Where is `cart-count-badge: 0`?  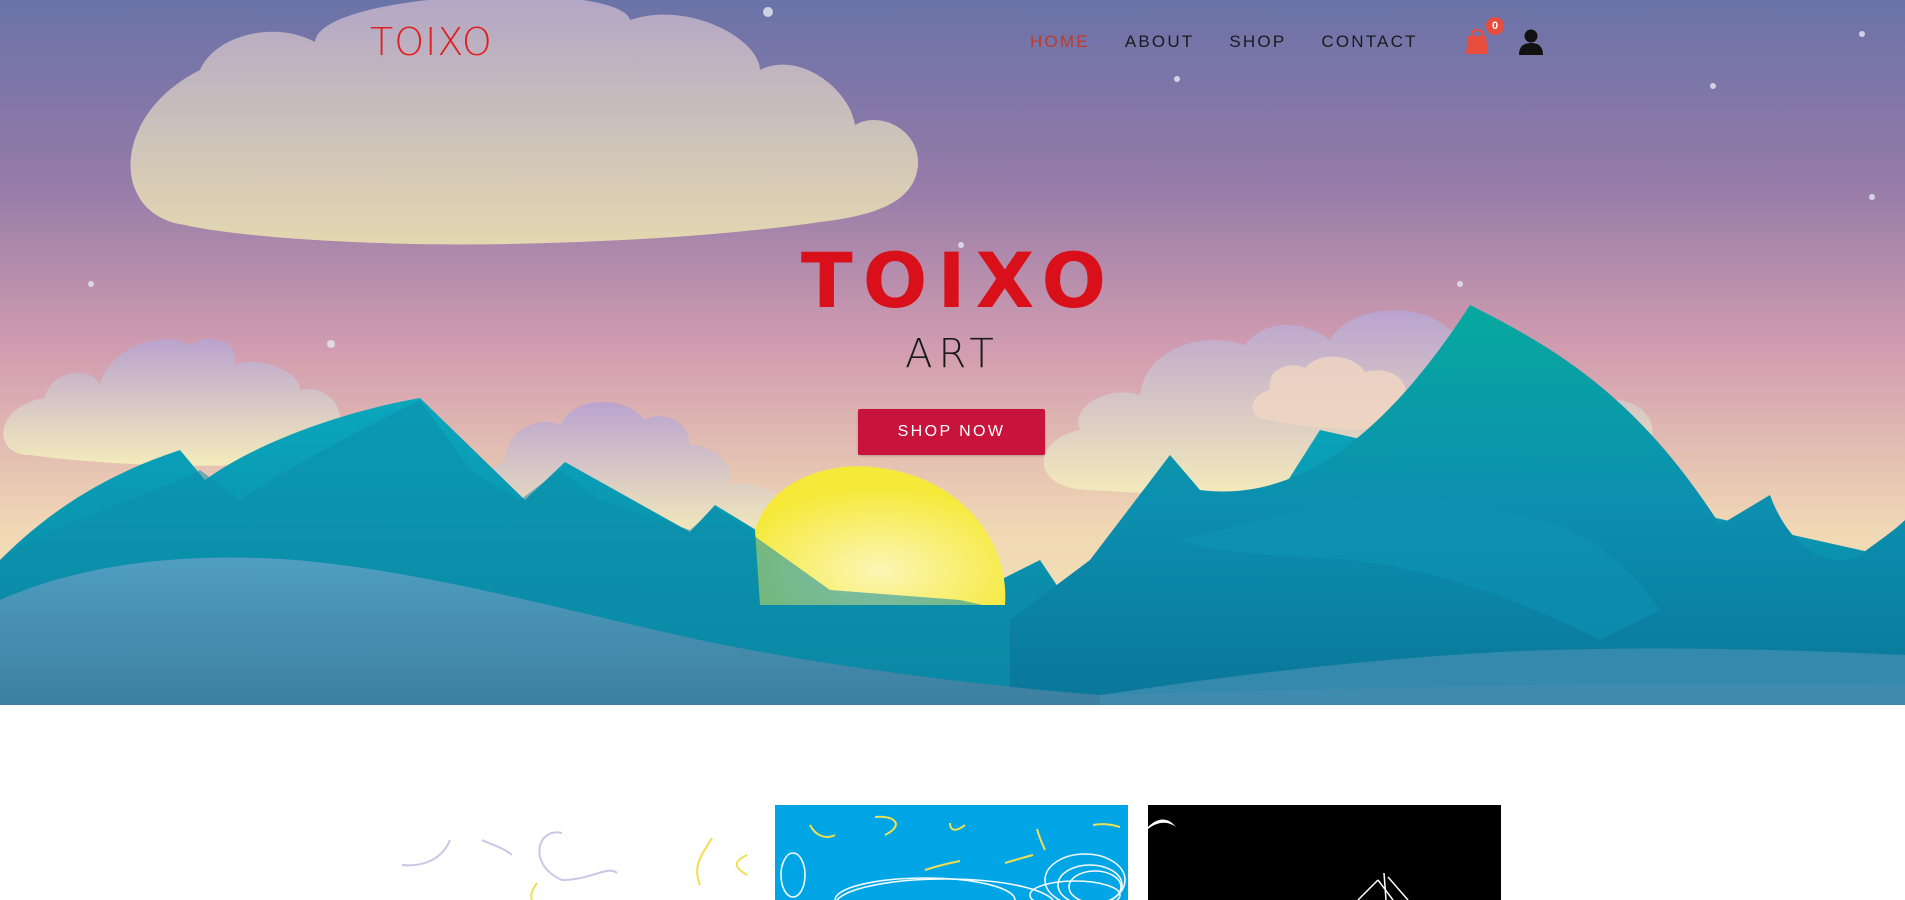
cart-count-badge: 0 is located at coordinates (1495, 26).